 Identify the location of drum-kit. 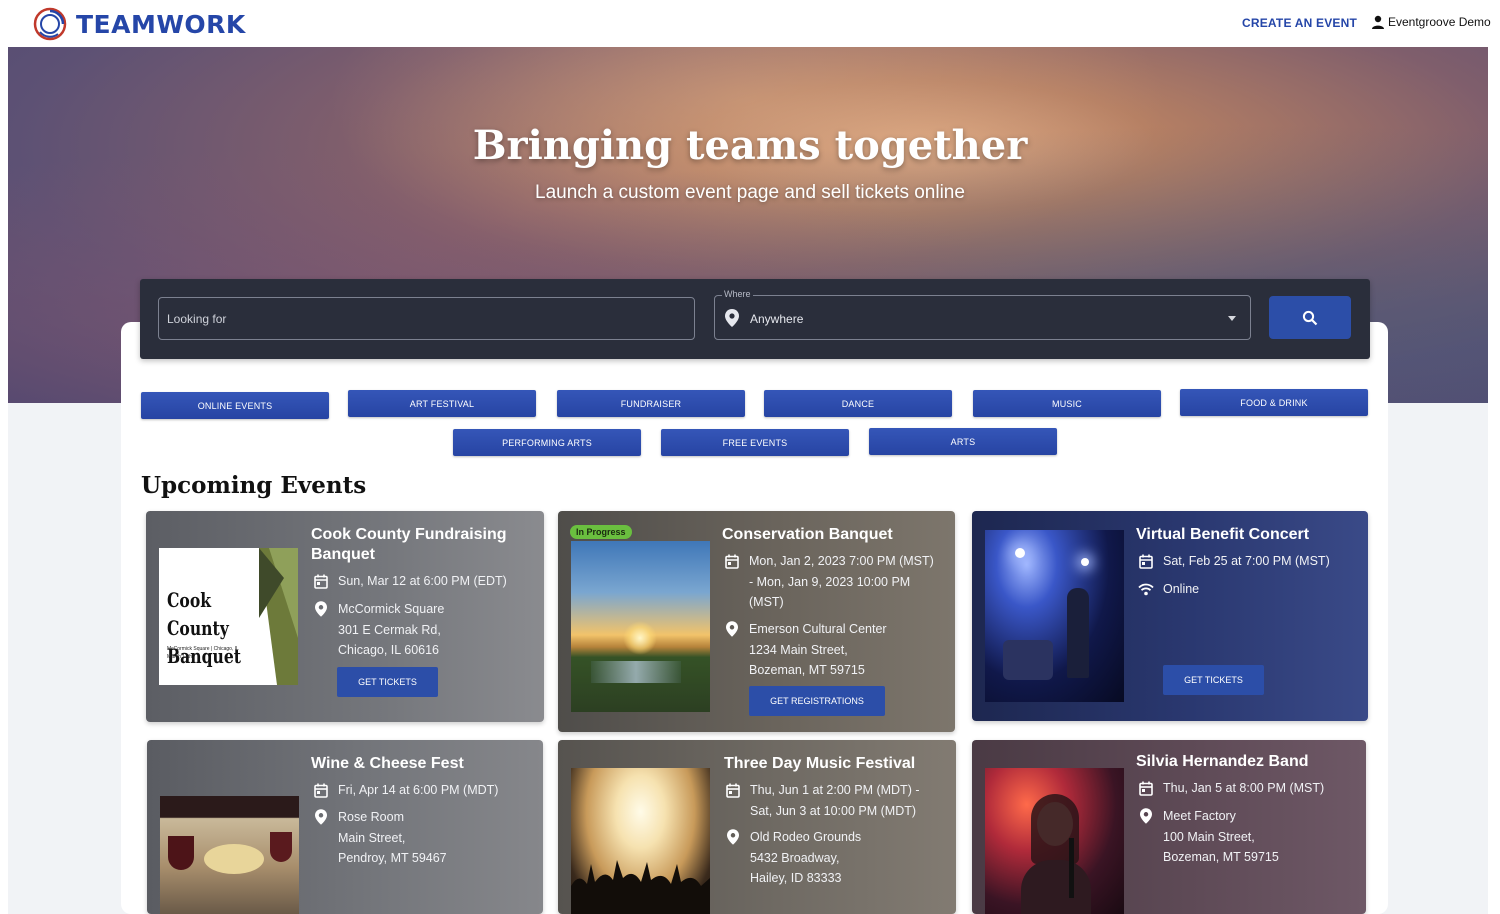
(1028, 660).